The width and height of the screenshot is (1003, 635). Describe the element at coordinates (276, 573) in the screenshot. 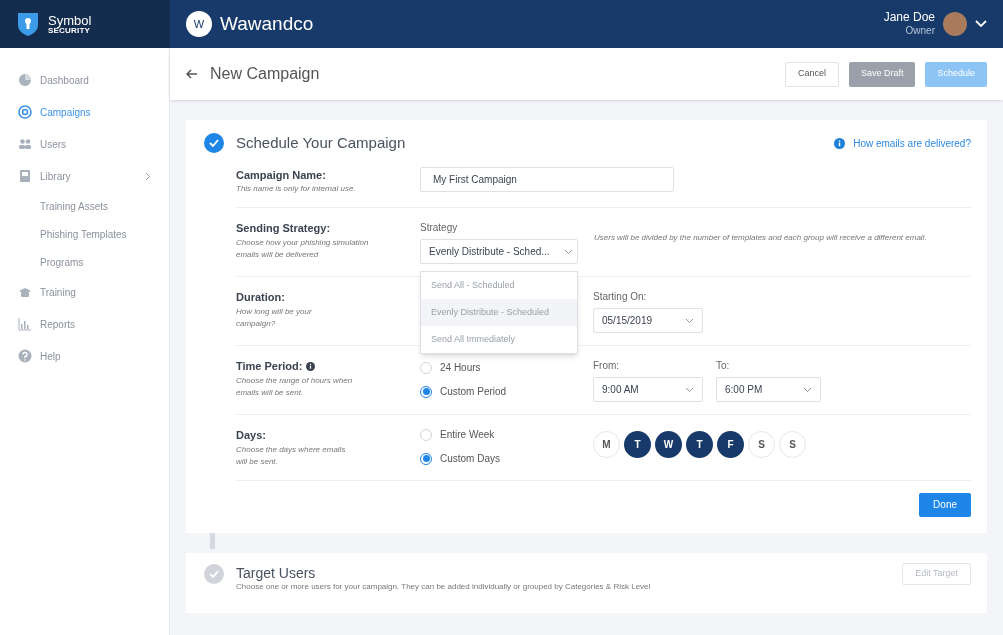

I see `section-title: Target Users` at that location.